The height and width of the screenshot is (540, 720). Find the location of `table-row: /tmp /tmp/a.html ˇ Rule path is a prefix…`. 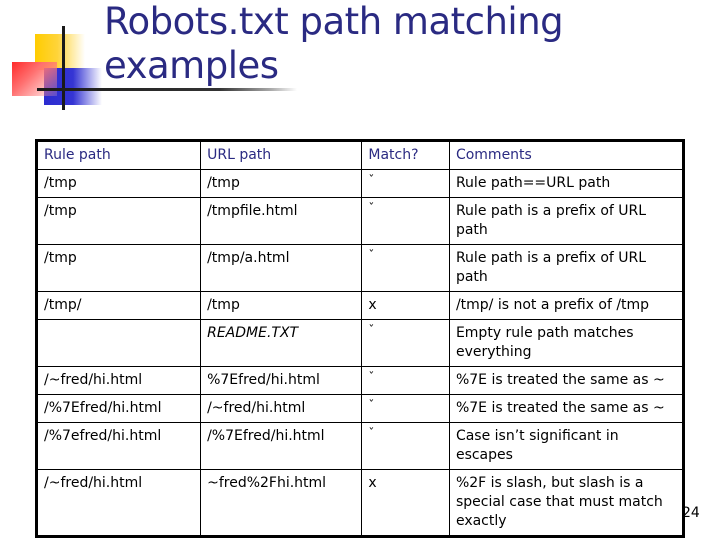

table-row: /tmp /tmp/a.html ˇ Rule path is a prefix… is located at coordinates (360, 268).